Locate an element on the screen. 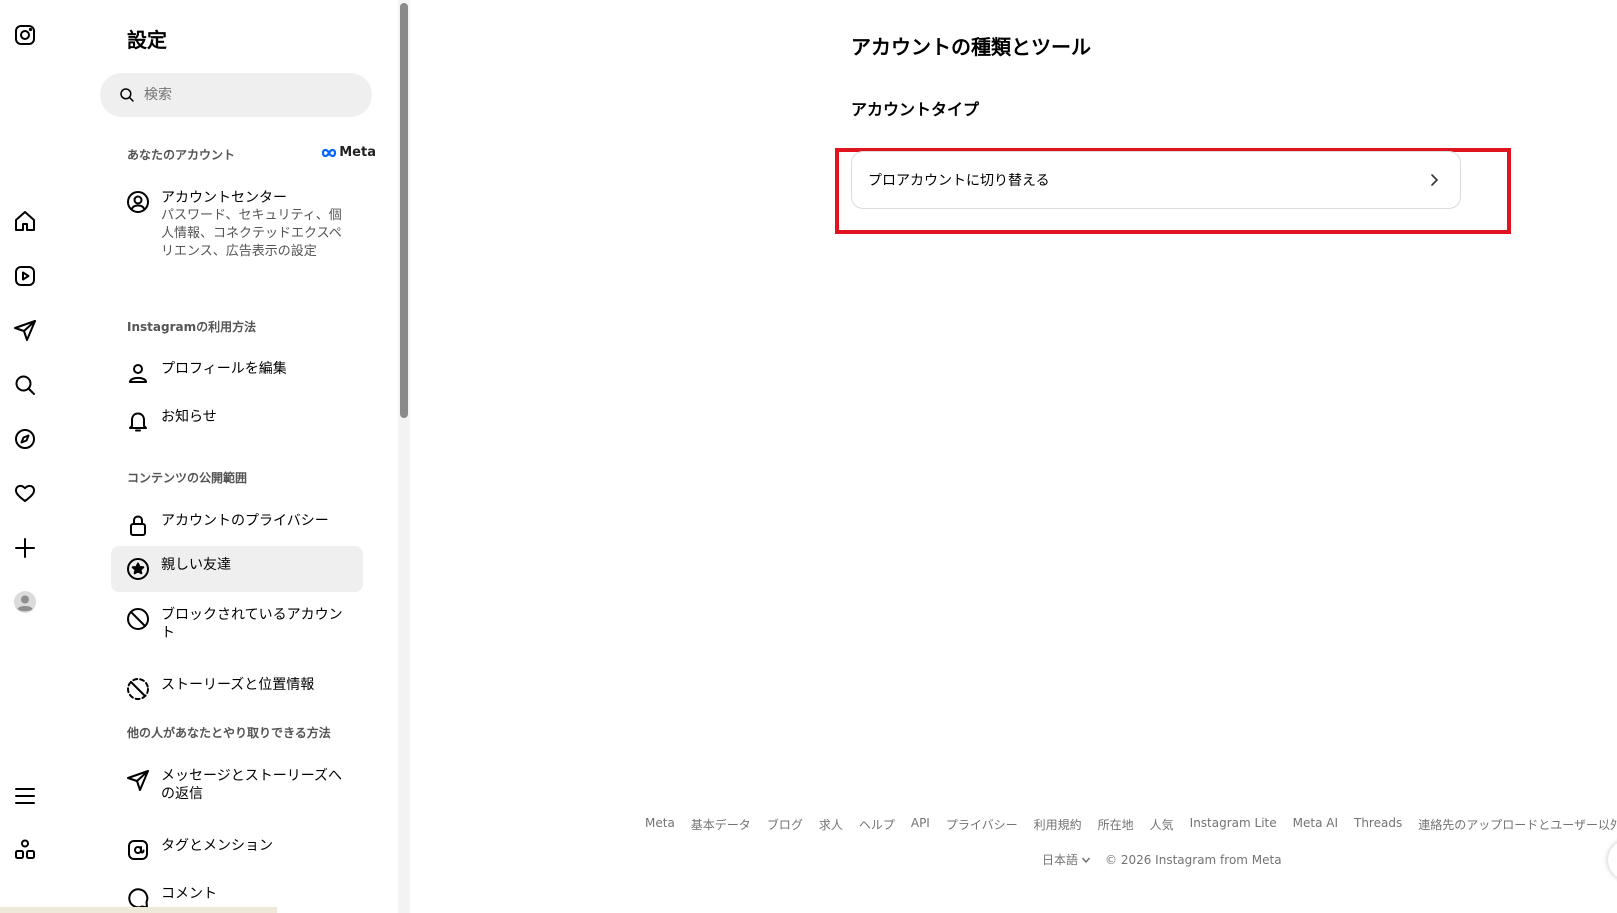 Image resolution: width=1617 pixels, height=913 pixels. section-content-visibility: コンテンツの公開範囲 is located at coordinates (187, 478).